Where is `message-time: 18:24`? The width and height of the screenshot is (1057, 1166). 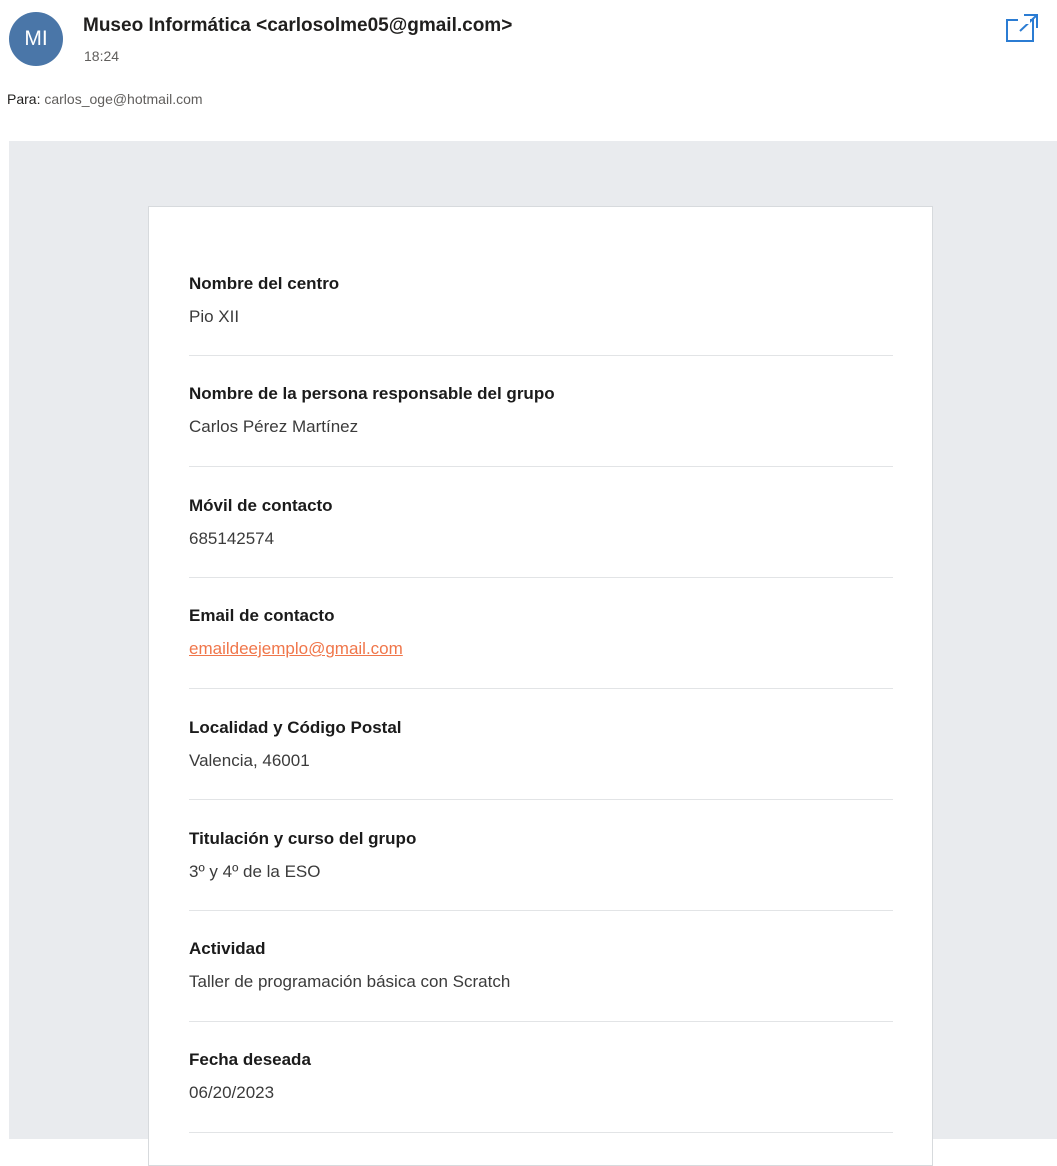
message-time: 18:24 is located at coordinates (102, 56).